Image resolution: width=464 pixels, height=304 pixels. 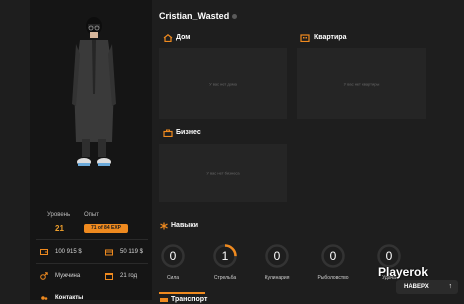 What do you see at coordinates (277, 278) in the screenshot?
I see `skill-label: Кулинария` at bounding box center [277, 278].